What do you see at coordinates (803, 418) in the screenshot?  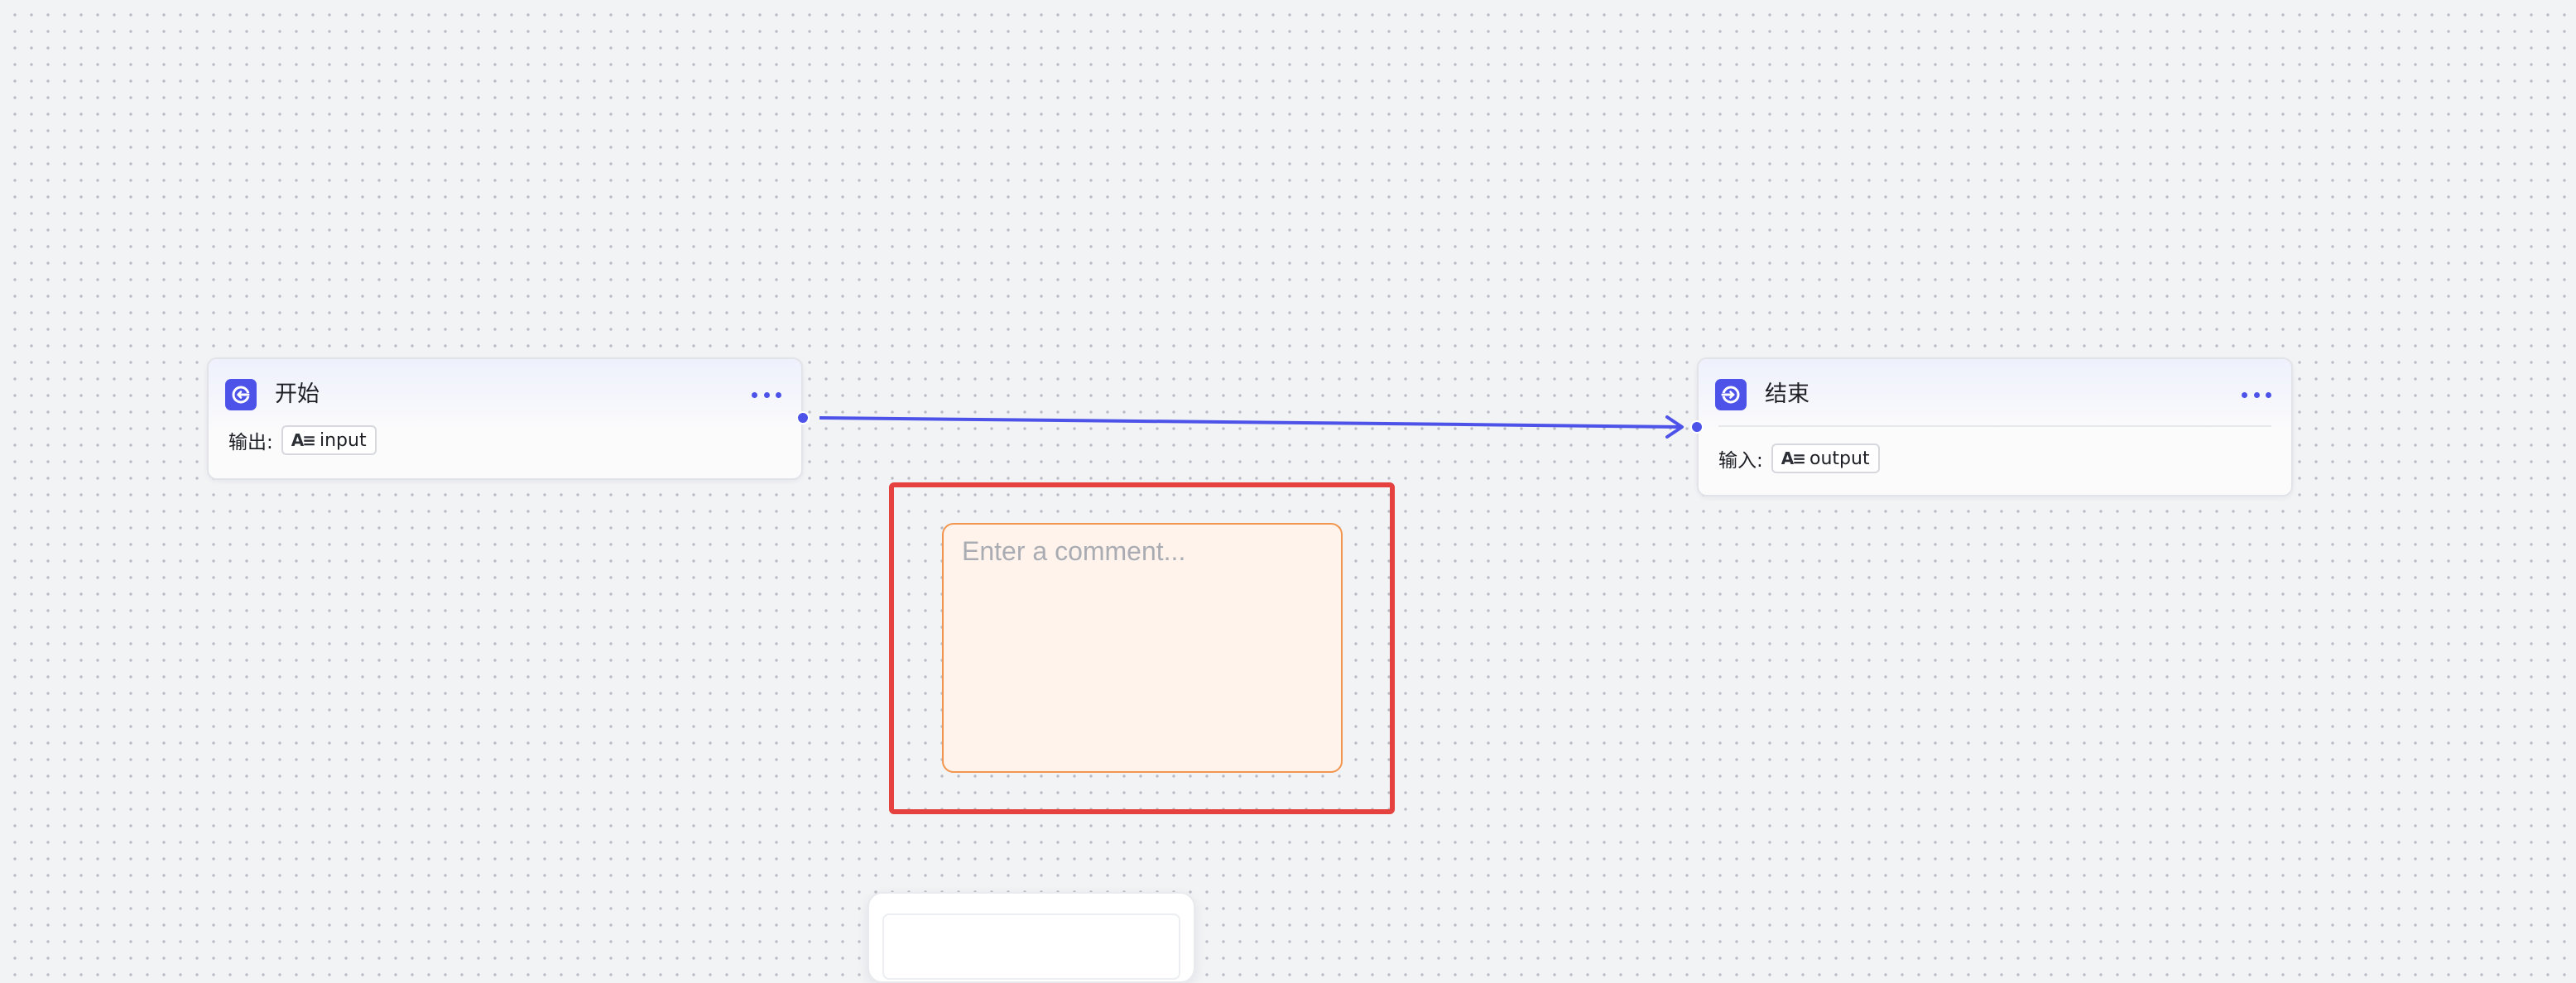 I see `start-node-output-handle` at bounding box center [803, 418].